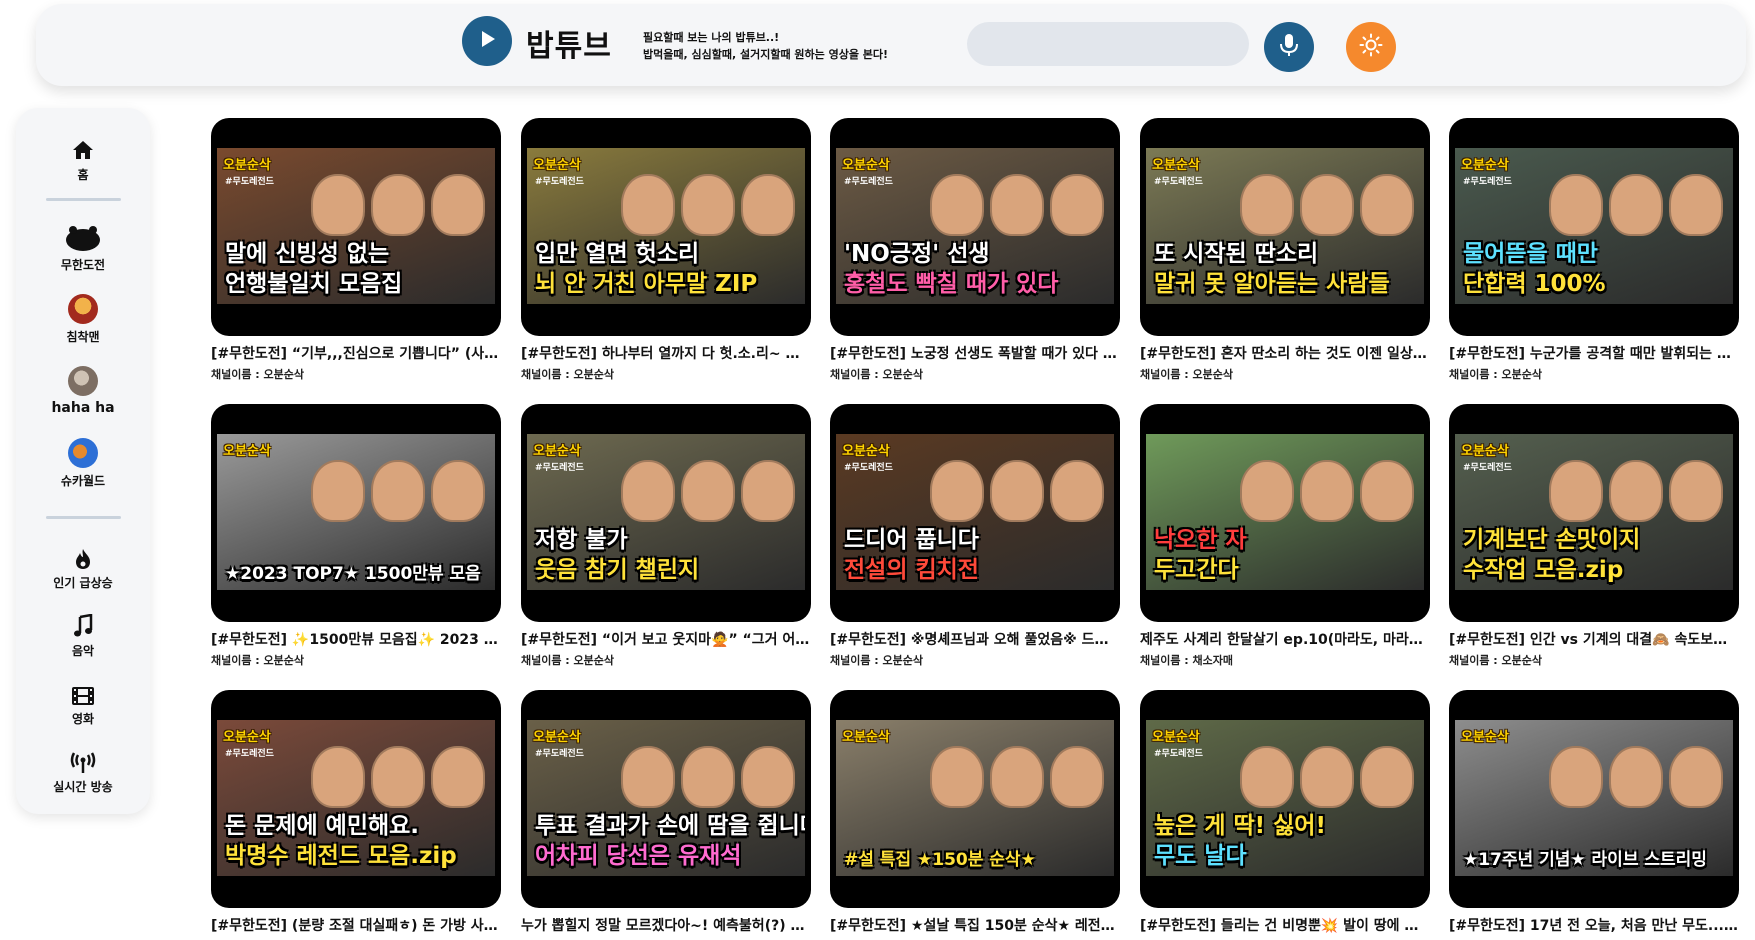 This screenshot has width=1755, height=940. Describe the element at coordinates (83, 463) in the screenshot. I see `sidebar-item-syuka: 슈카월드` at that location.